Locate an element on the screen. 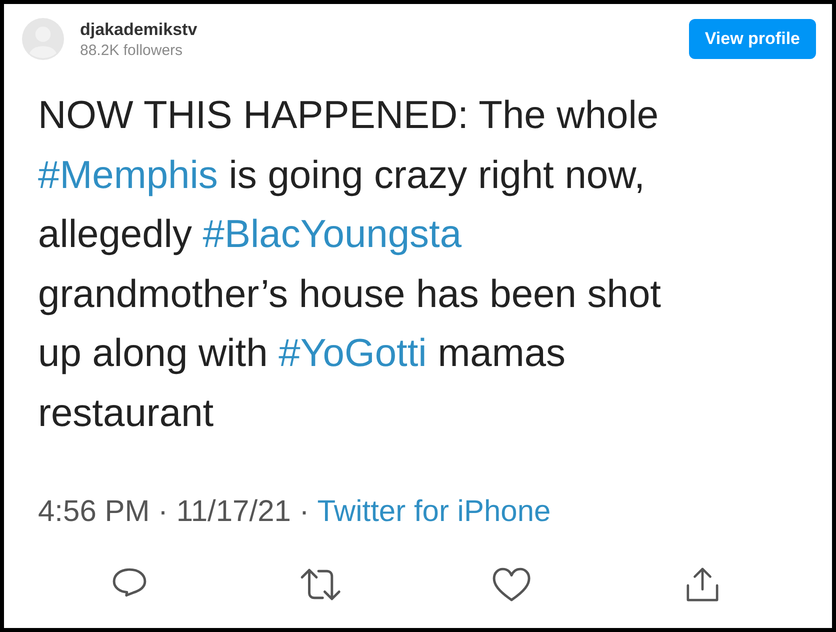 This screenshot has height=632, width=836. heart-icon is located at coordinates (512, 584).